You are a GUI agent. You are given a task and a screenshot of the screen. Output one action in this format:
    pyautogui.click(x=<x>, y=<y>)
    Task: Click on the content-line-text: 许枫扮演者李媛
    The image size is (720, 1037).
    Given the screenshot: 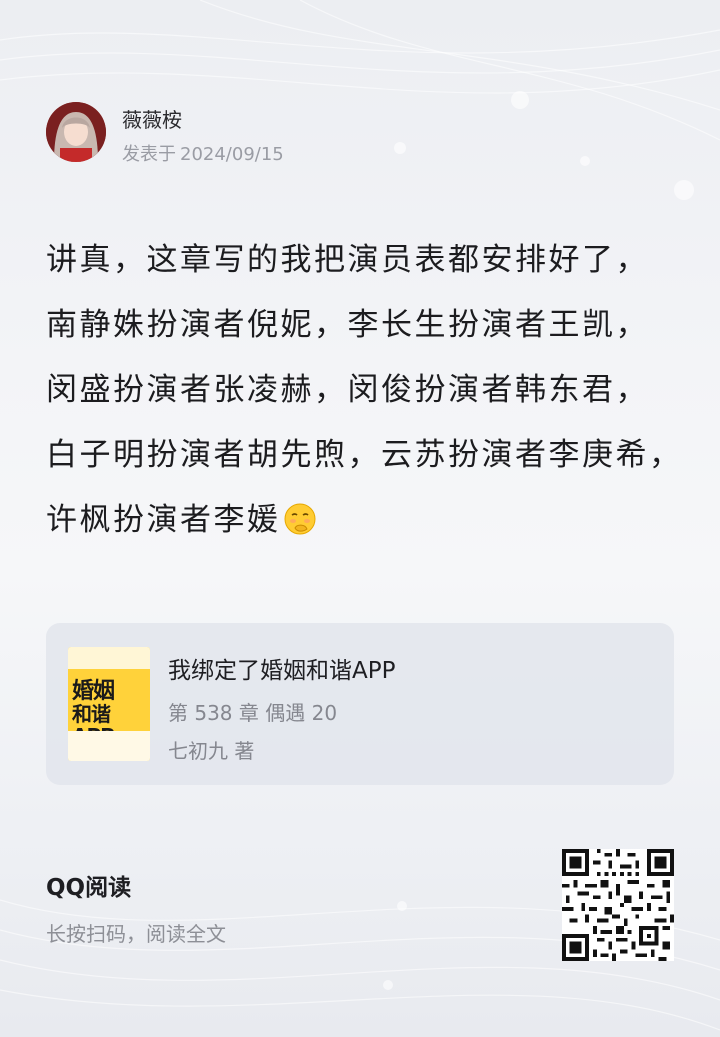 What is the action you would take?
    pyautogui.click(x=163, y=520)
    